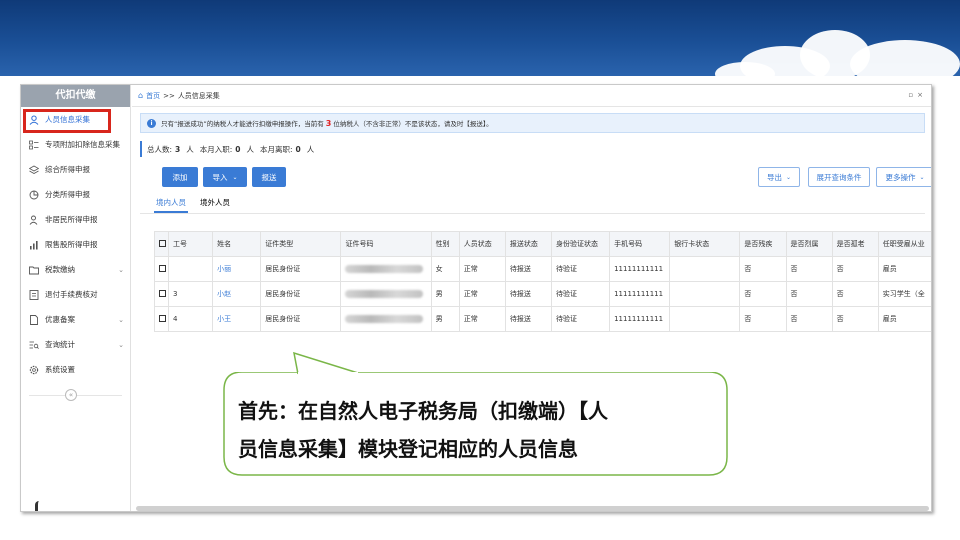 This screenshot has height=540, width=960. What do you see at coordinates (75, 344) in the screenshot?
I see `sidebar-item-query-stats: 查询统计 ⌄` at bounding box center [75, 344].